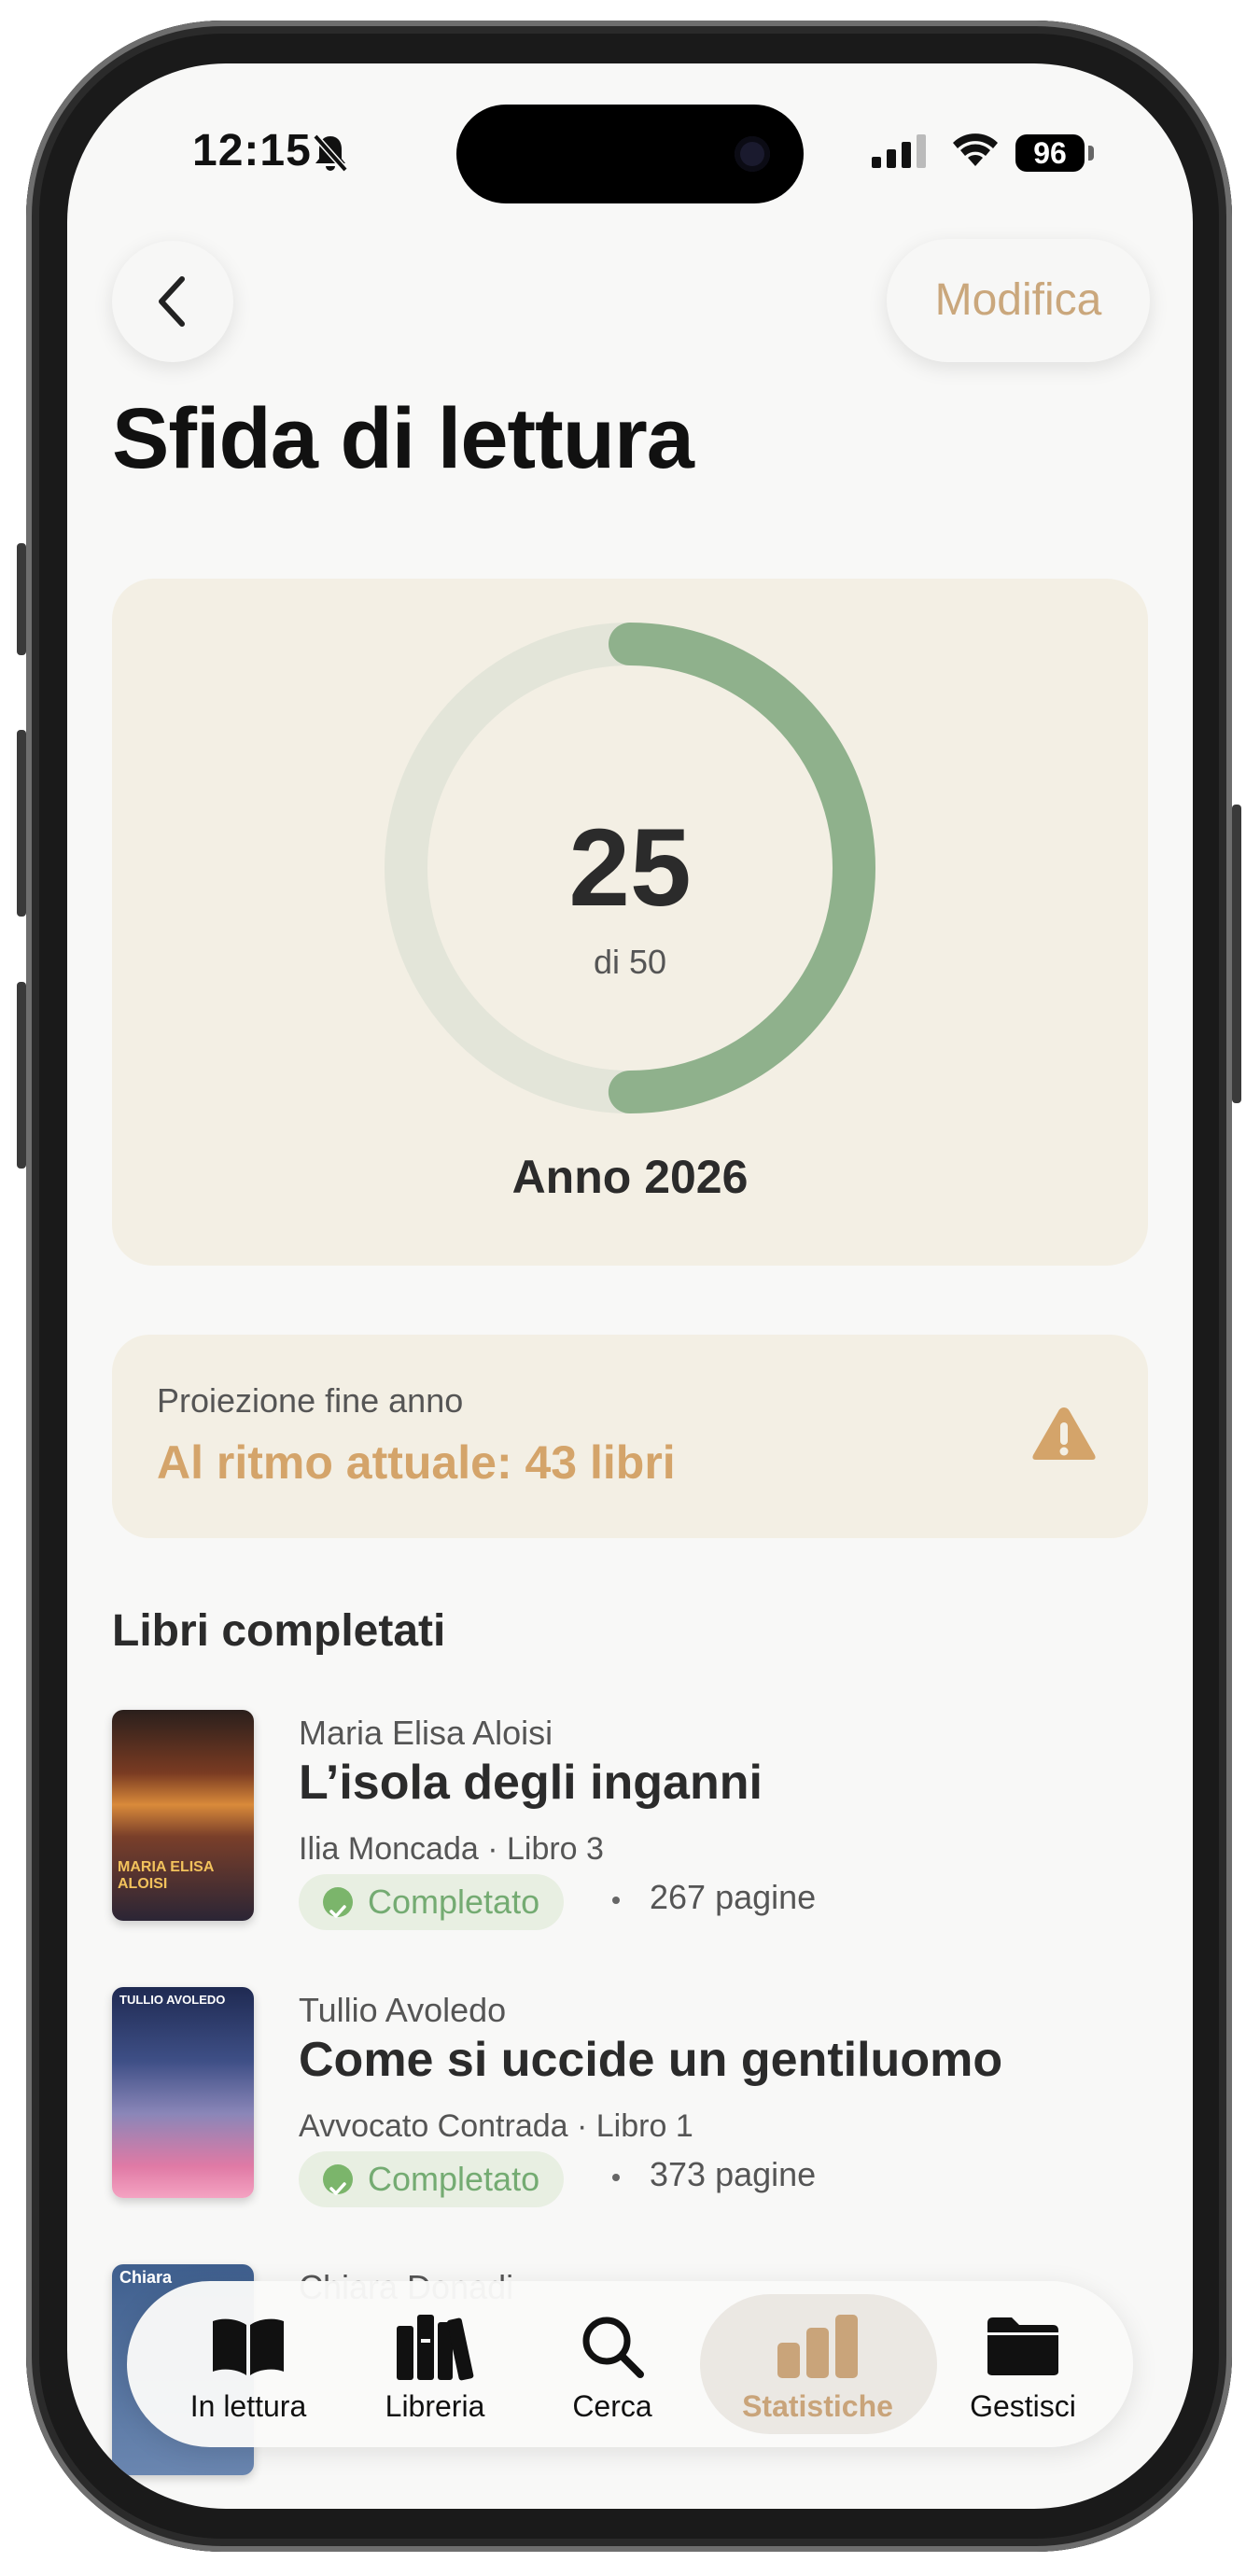  Describe the element at coordinates (733, 1897) in the screenshot. I see `book-pages: 267 pagine` at that location.